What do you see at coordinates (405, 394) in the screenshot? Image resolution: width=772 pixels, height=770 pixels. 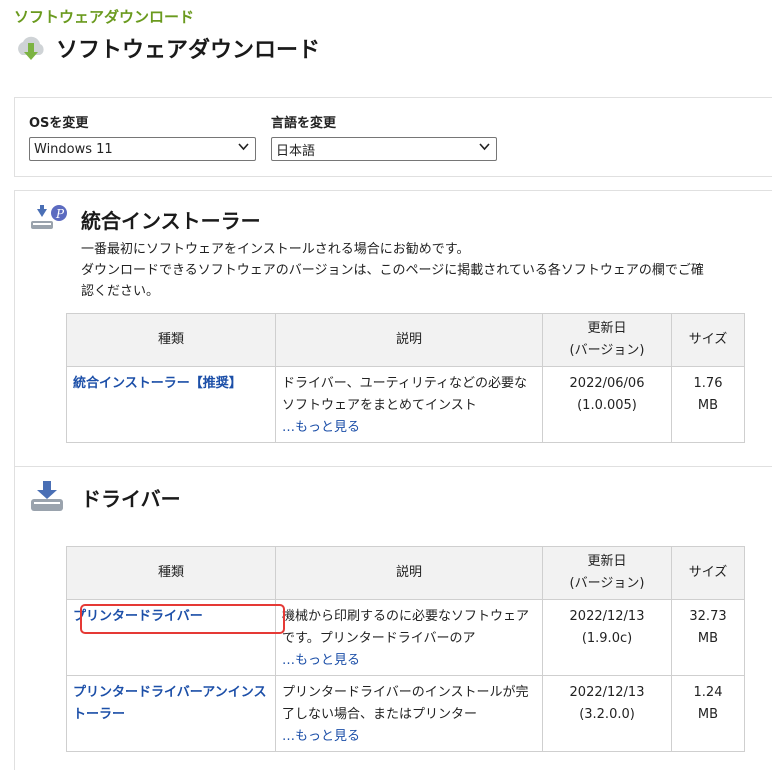 I see `software-description: ドライバー、ユーティリティなどの必要なソフトウェアをまとめてインスト` at bounding box center [405, 394].